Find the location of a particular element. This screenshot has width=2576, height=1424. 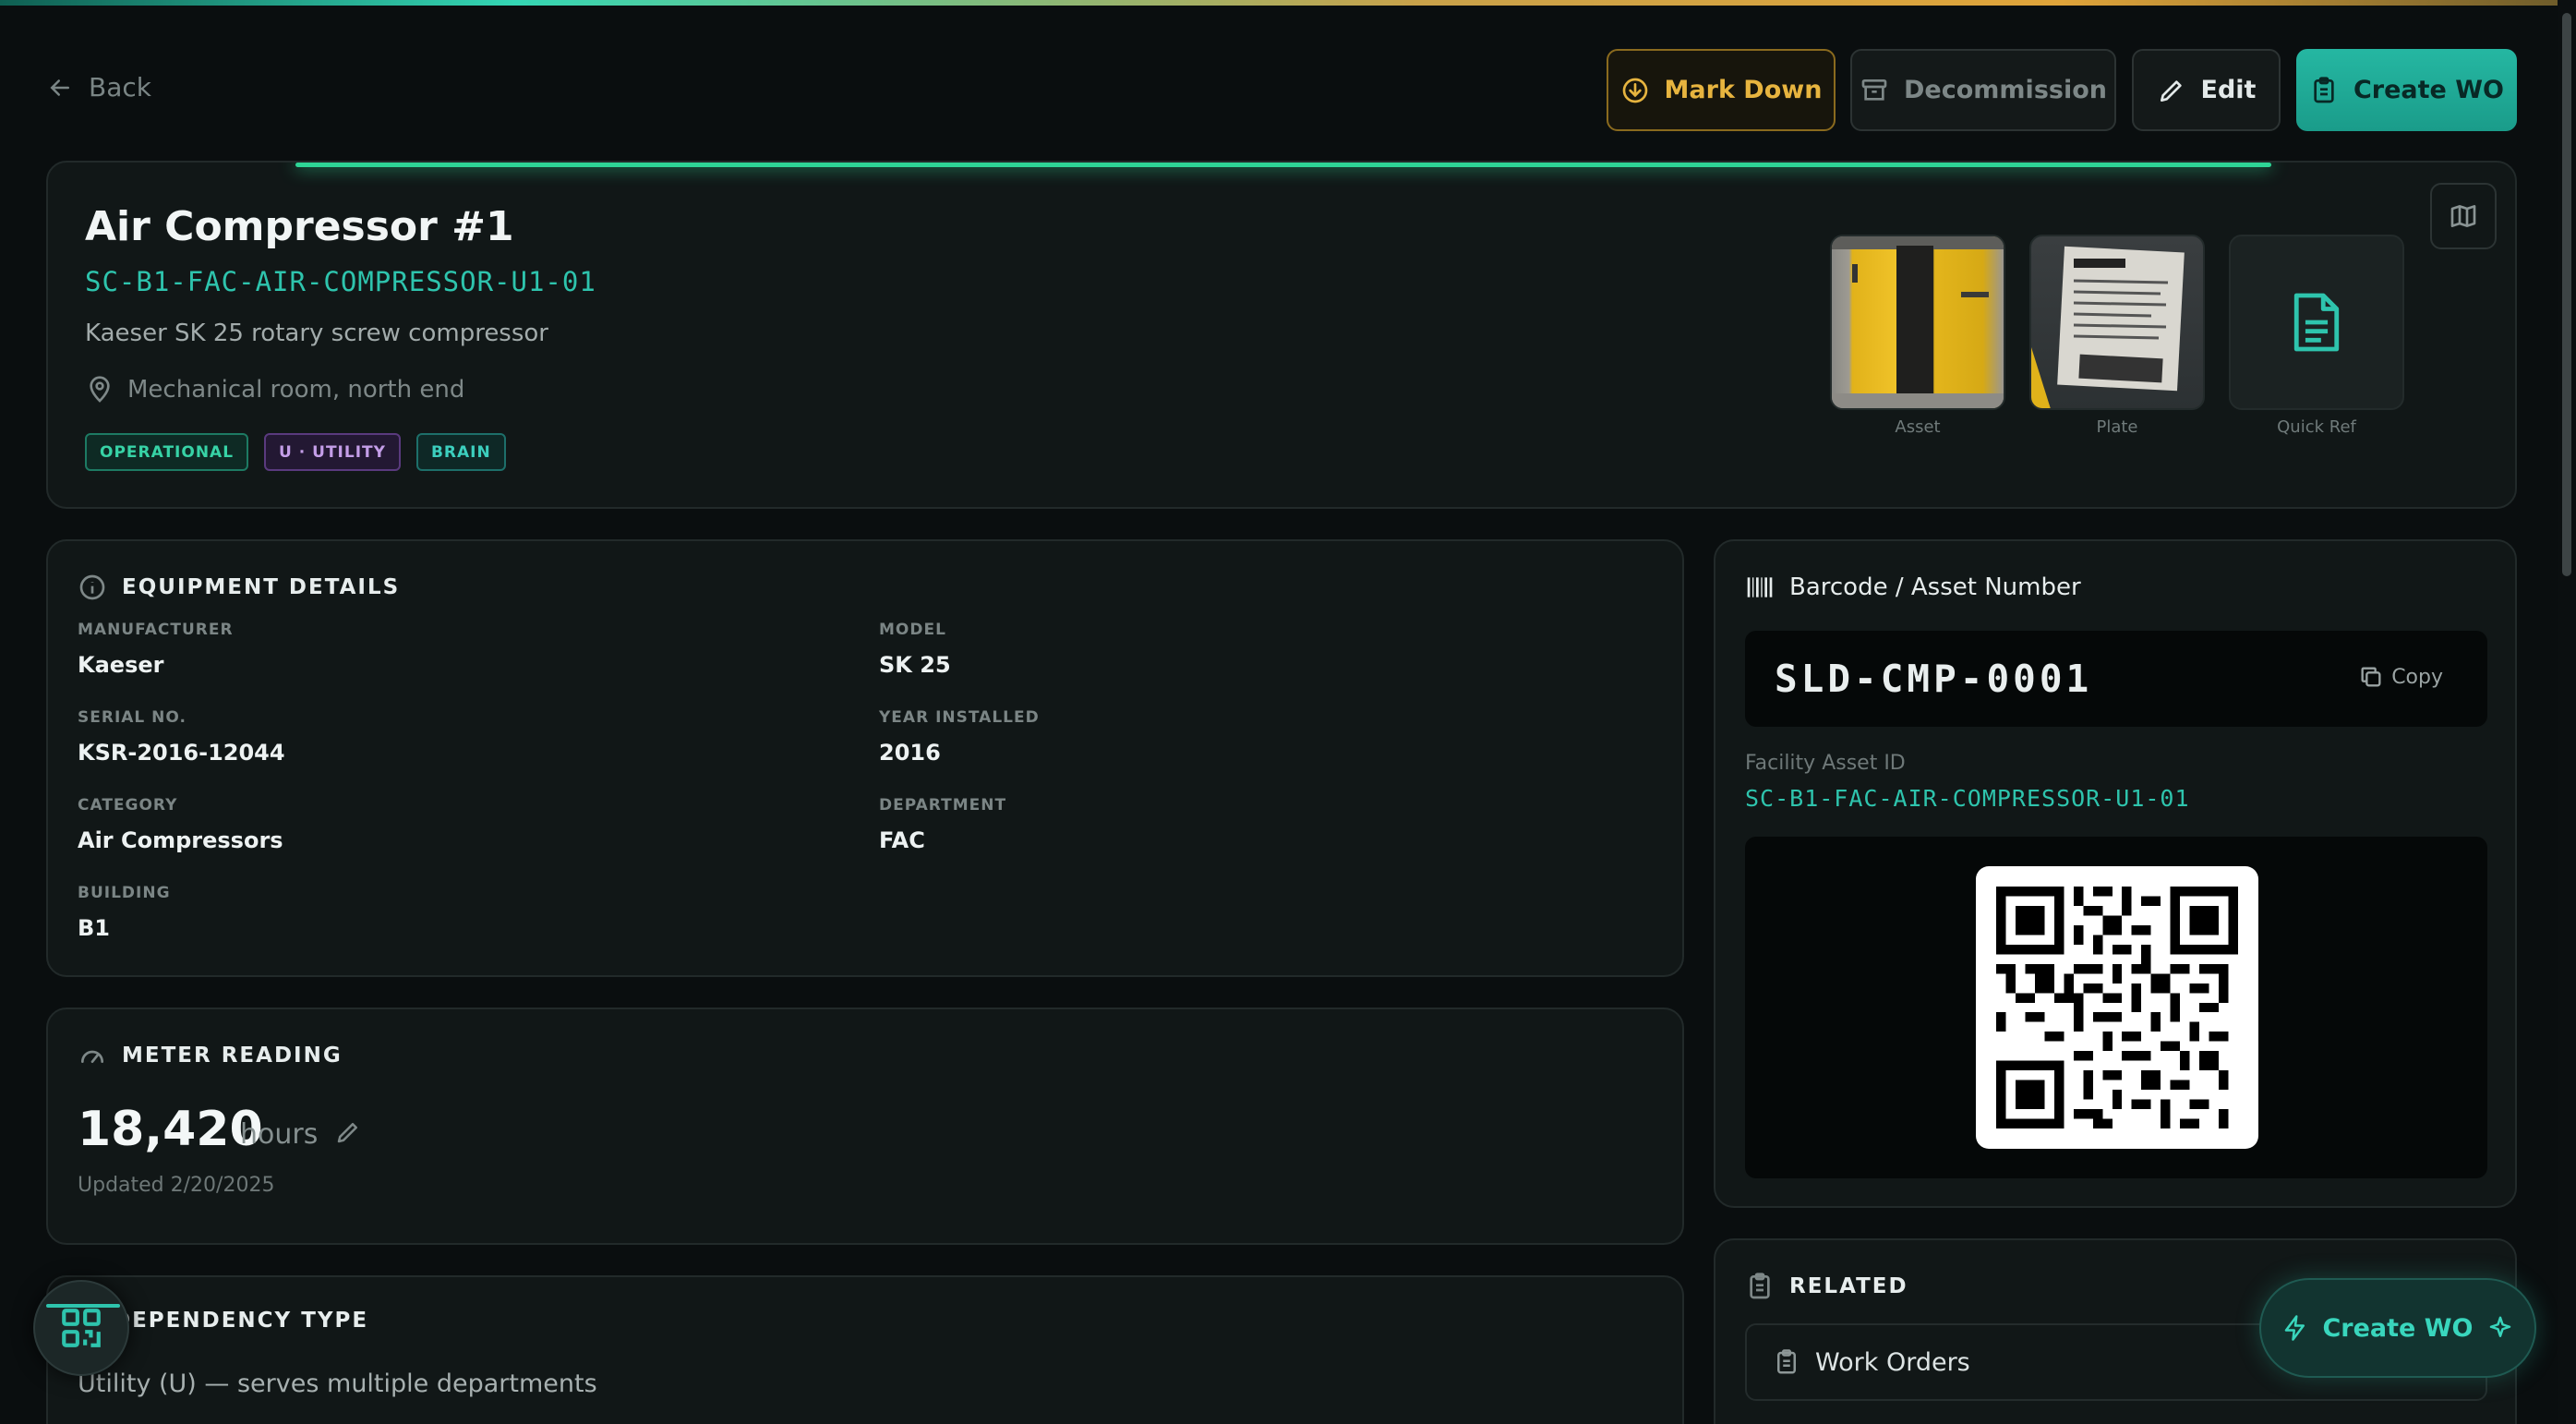

related-header: RELATED is located at coordinates (1826, 1286).